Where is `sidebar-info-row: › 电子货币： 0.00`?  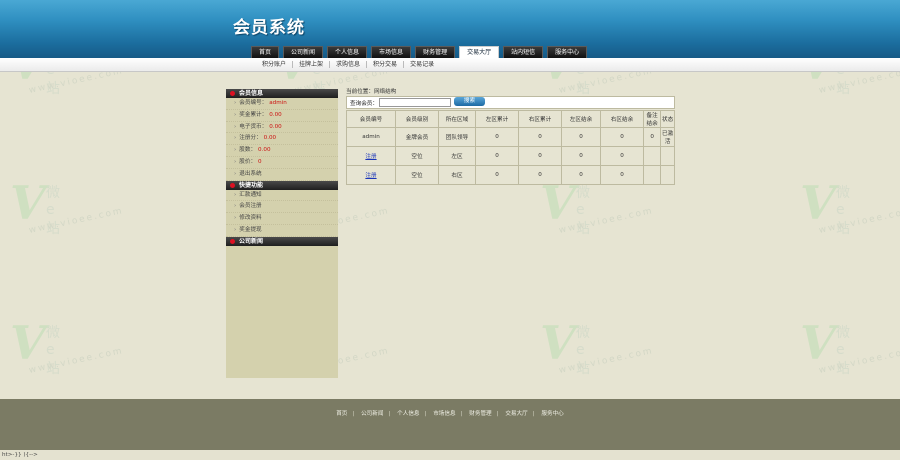 sidebar-info-row: › 电子货币： 0.00 is located at coordinates (282, 128).